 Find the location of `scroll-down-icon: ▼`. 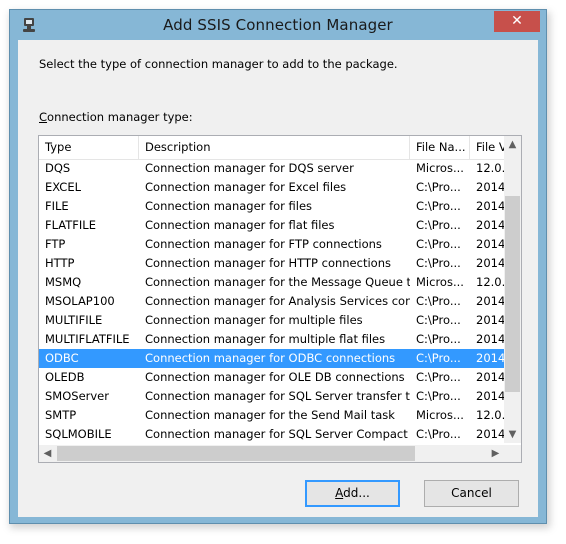

scroll-down-icon: ▼ is located at coordinates (512, 434).